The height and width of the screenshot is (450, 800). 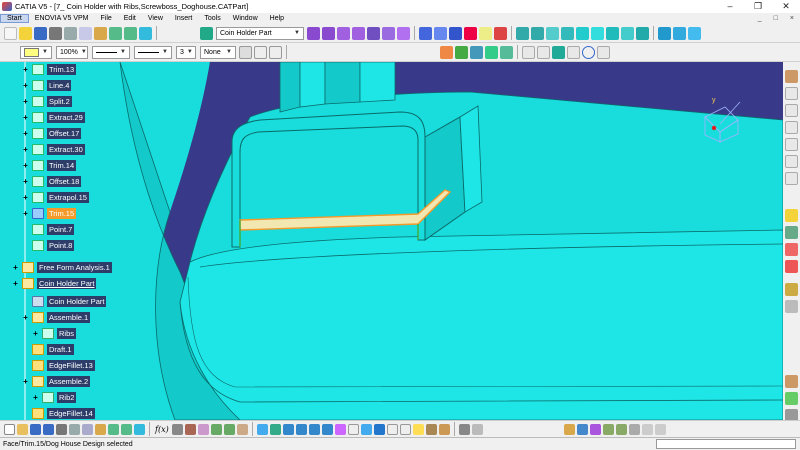 What do you see at coordinates (791, 144) in the screenshot?
I see `grid-3-icon` at bounding box center [791, 144].